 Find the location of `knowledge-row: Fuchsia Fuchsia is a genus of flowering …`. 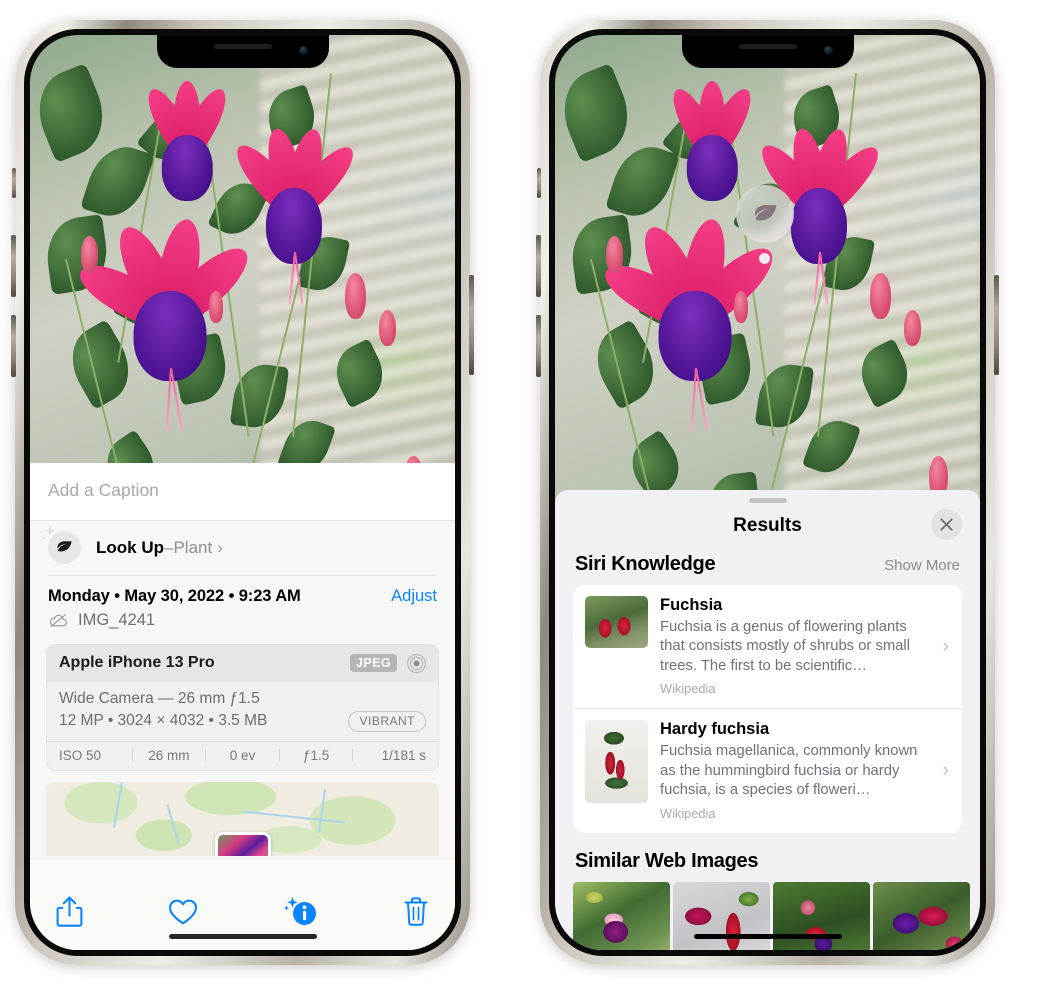

knowledge-row: Fuchsia Fuchsia is a genus of flowering … is located at coordinates (767, 646).